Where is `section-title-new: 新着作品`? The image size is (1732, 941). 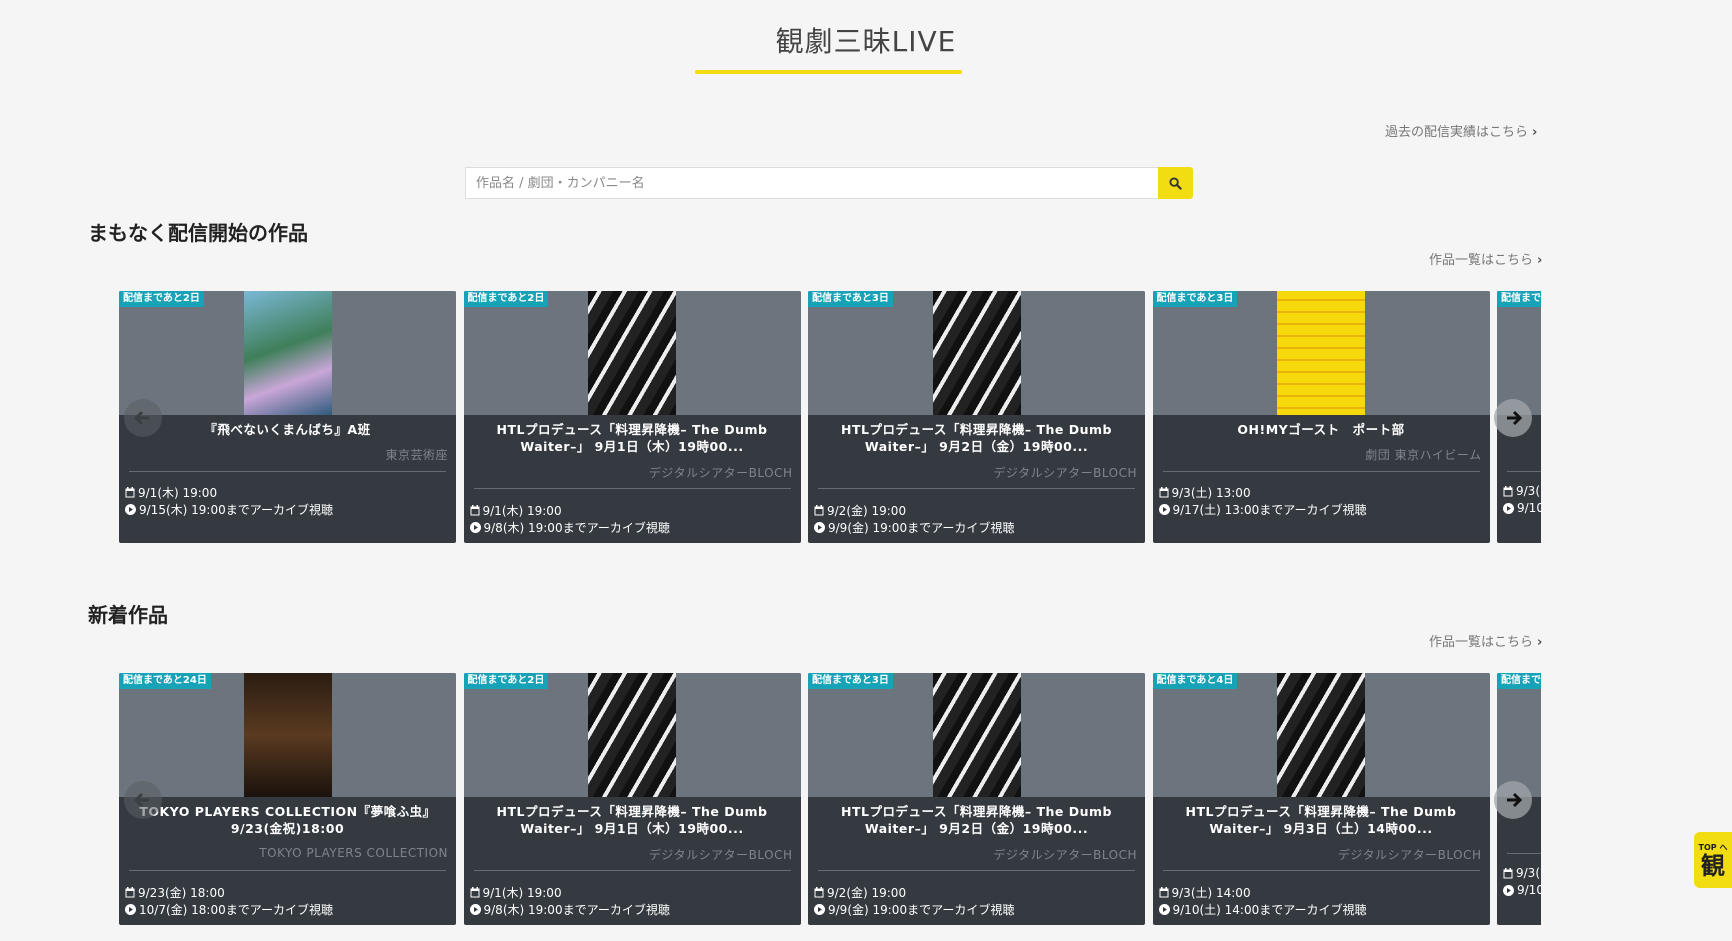
section-title-new: 新着作品 is located at coordinates (128, 615).